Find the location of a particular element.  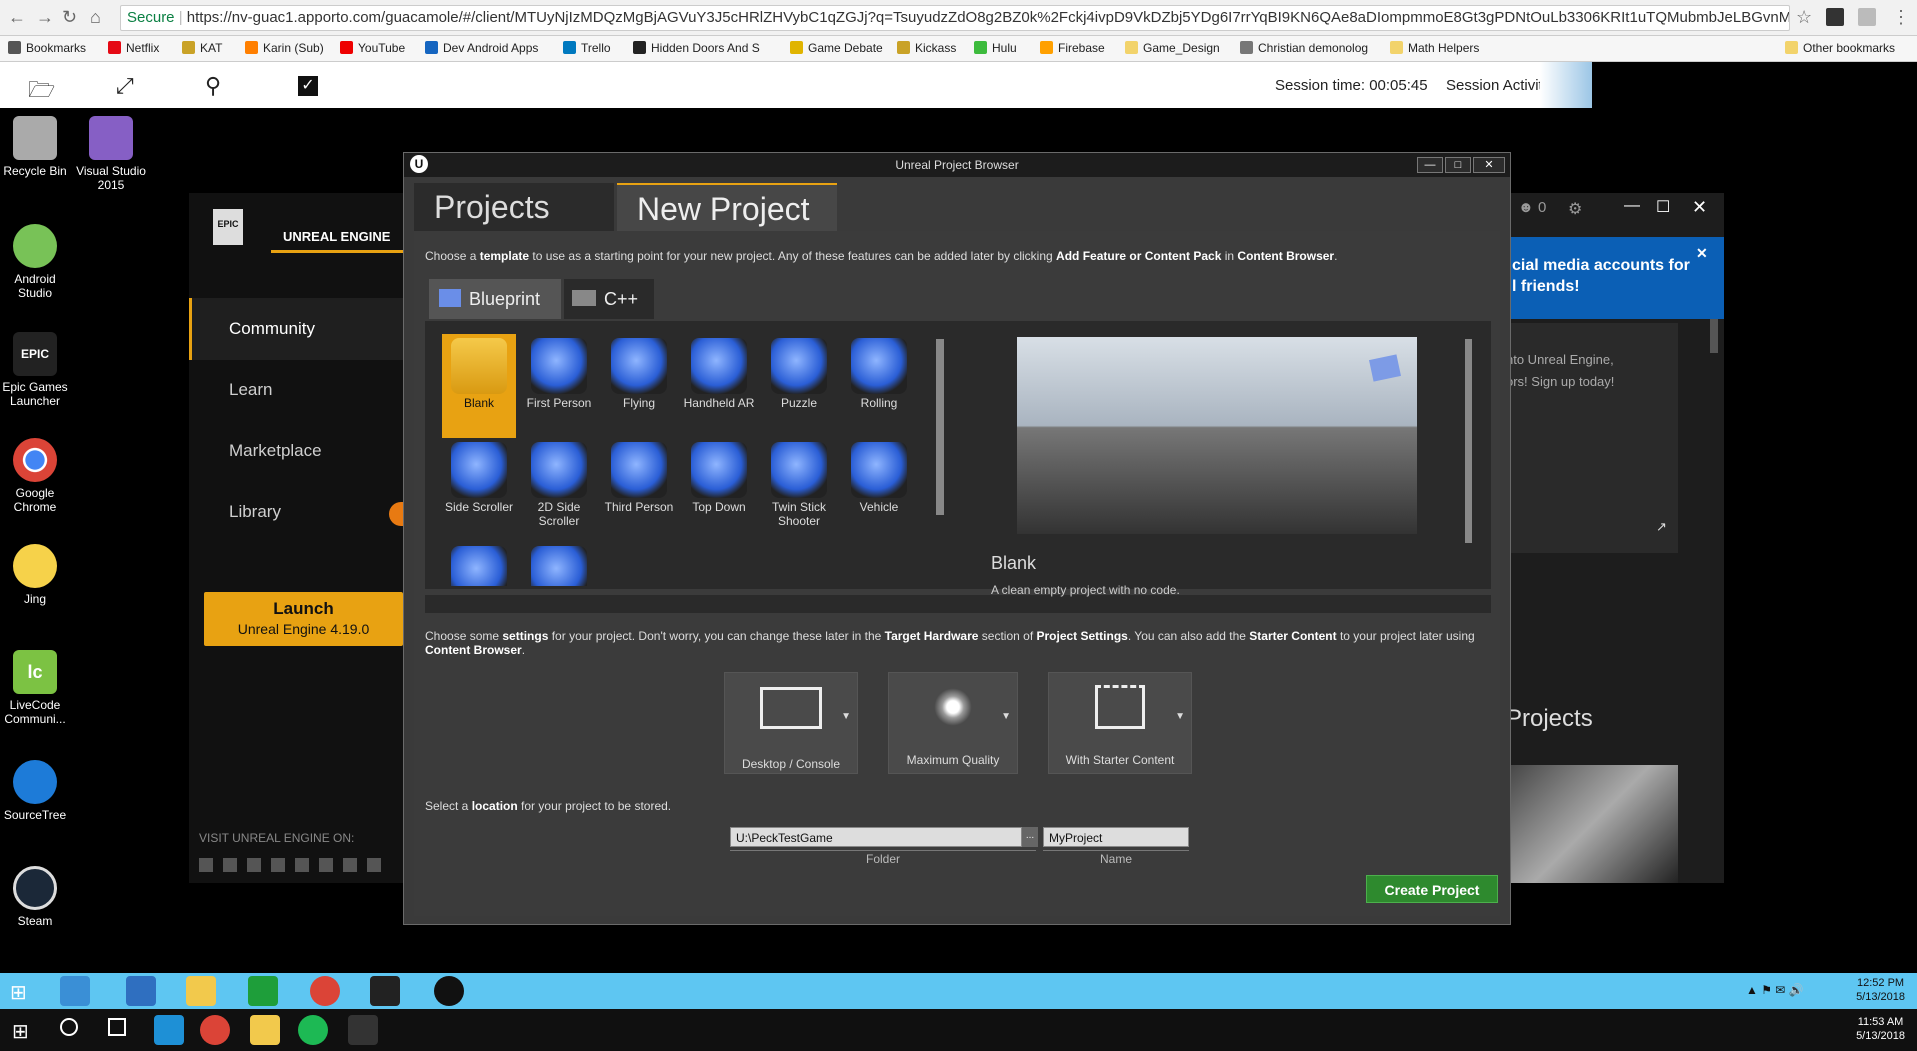

template-2d-side-scroller: 2D Side Scroller is located at coordinates (559, 483).